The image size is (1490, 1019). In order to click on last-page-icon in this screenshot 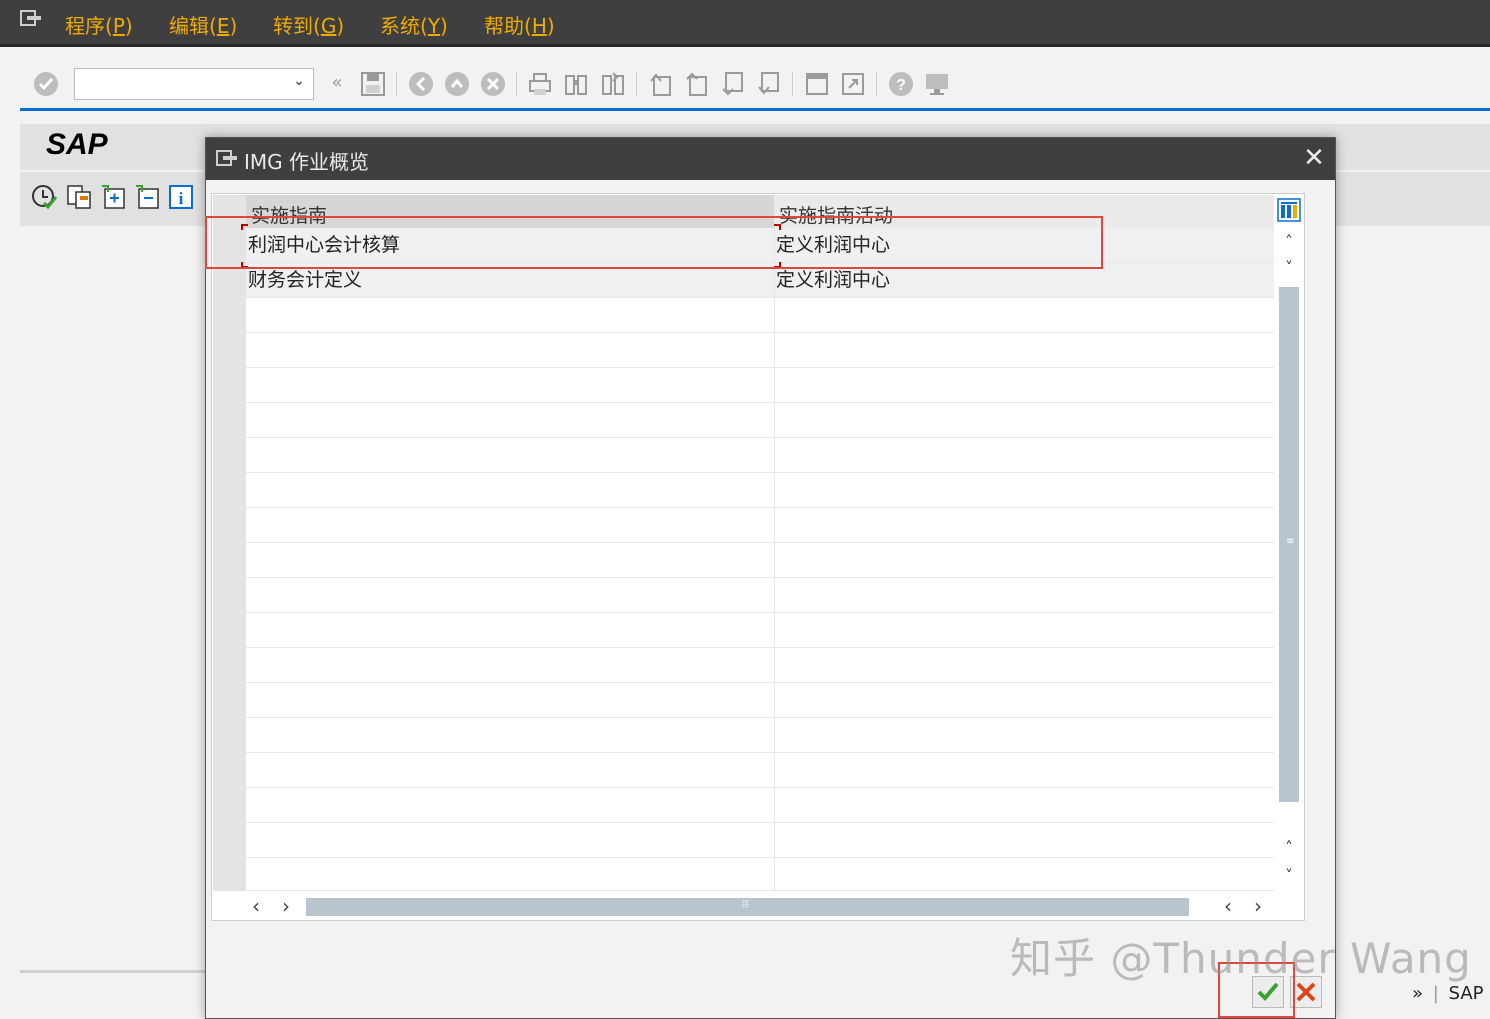, I will do `click(769, 84)`.